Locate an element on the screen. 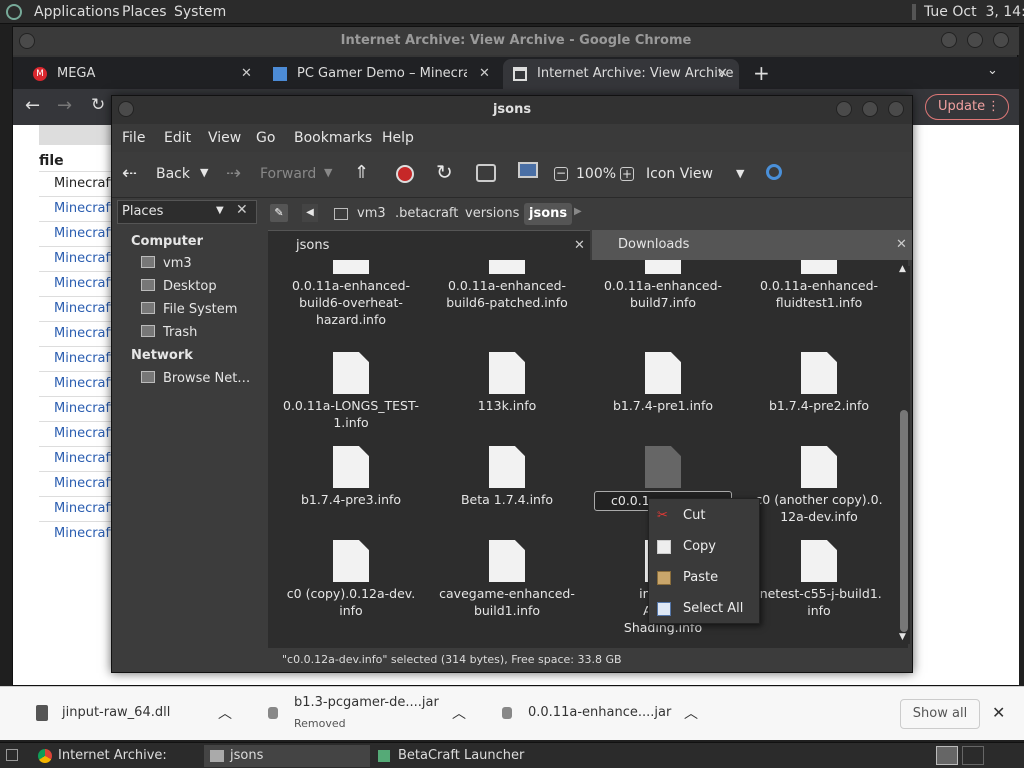 This screenshot has width=1024, height=768. select-all-menu-item: Select All is located at coordinates (704, 609).